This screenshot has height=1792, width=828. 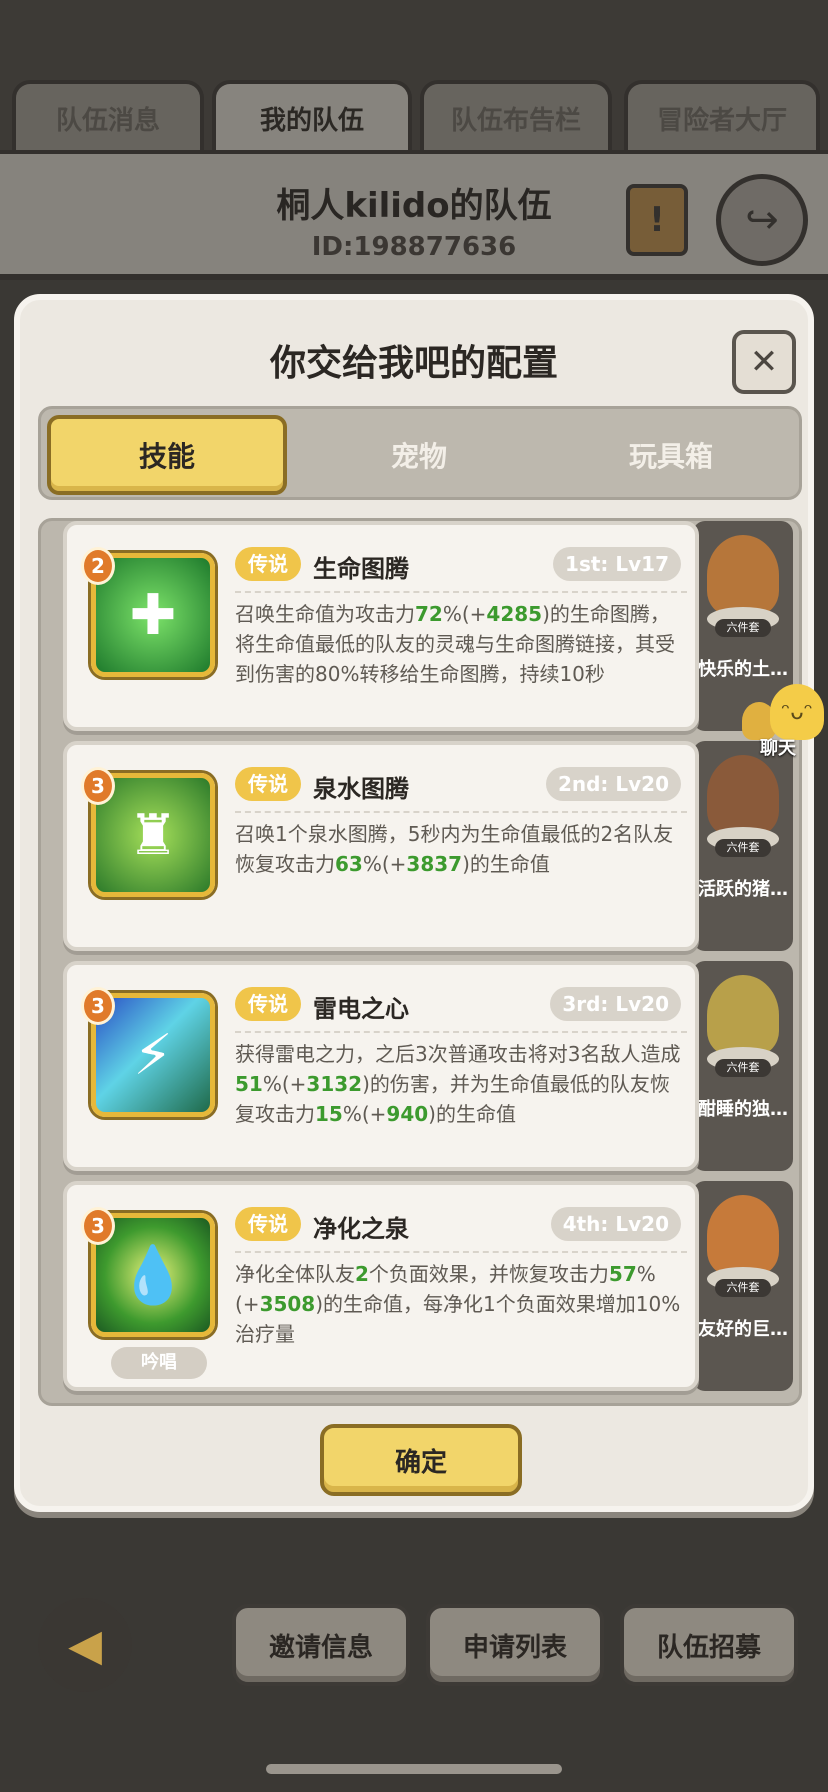 I want to click on desc-number: 3837, so click(x=434, y=864).